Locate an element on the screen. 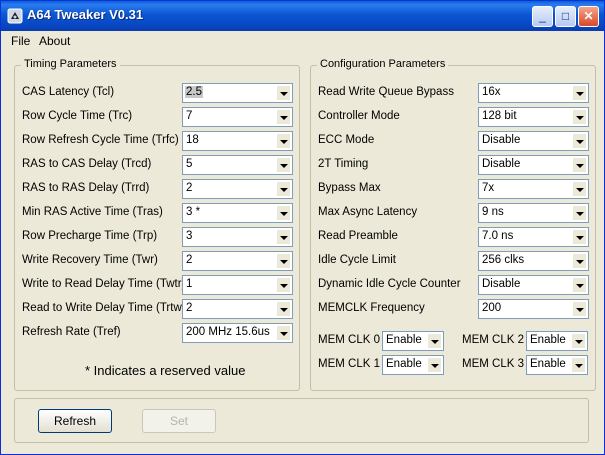 This screenshot has width=605, height=455. config-row-7-value: 256 clks is located at coordinates (503, 260).